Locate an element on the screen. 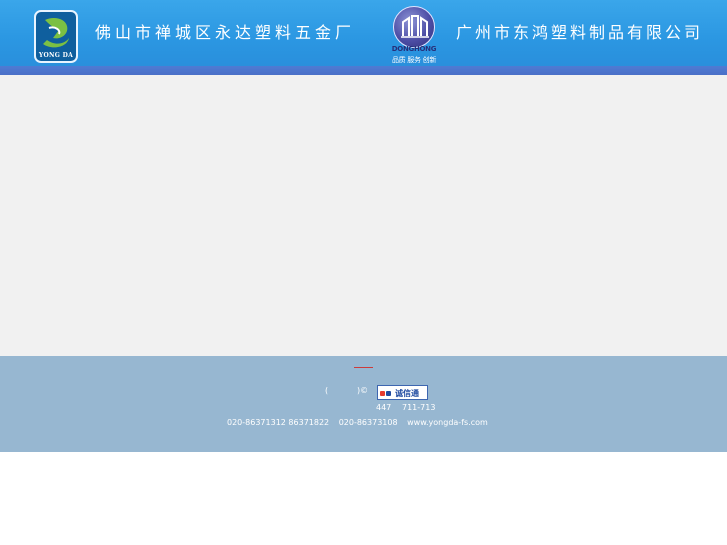 This screenshot has width=727, height=545. donghong-tagline: 品质 服务 创新 is located at coordinates (414, 60).